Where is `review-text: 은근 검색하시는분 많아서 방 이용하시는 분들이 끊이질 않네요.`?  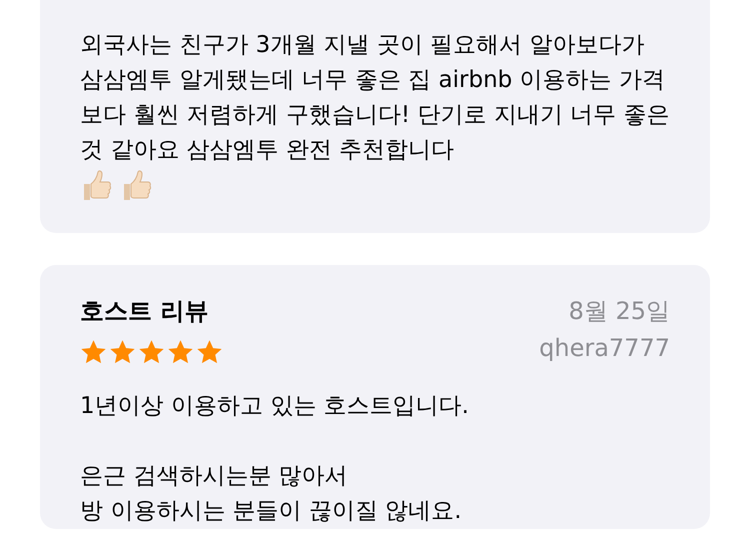 review-text: 은근 검색하시는분 많아서 방 이용하시는 분들이 끊이질 않네요. is located at coordinates (271, 493).